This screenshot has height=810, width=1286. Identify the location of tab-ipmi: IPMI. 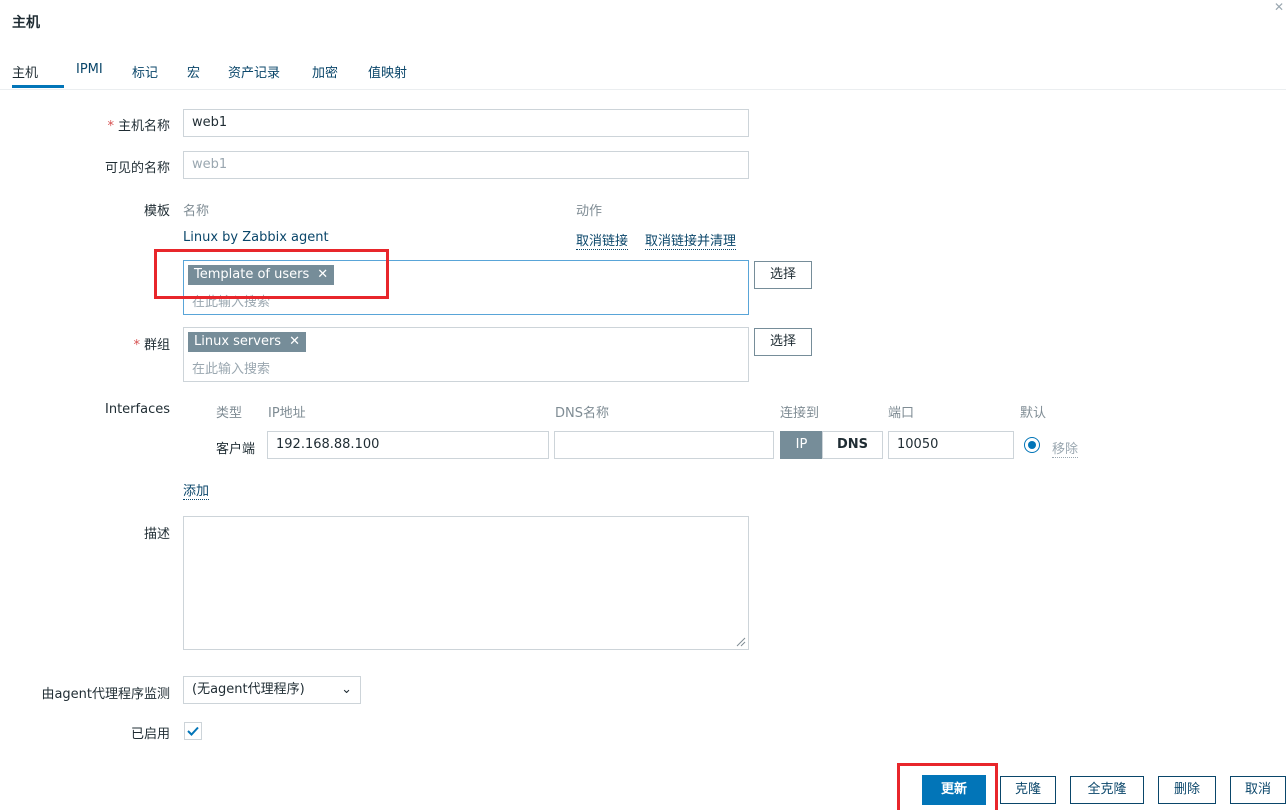
(89, 69).